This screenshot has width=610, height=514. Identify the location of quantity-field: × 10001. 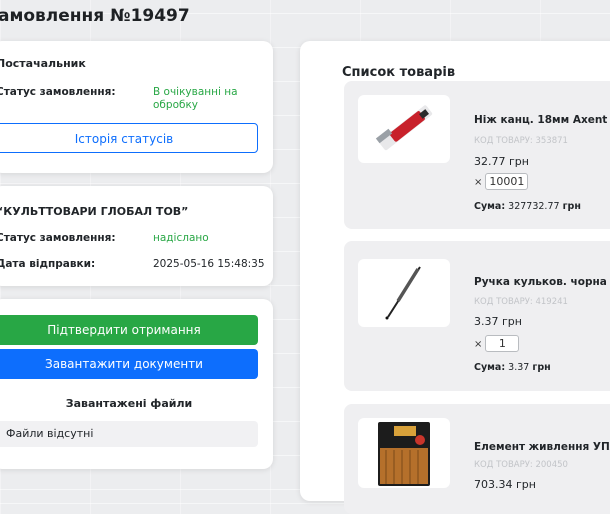
(501, 181).